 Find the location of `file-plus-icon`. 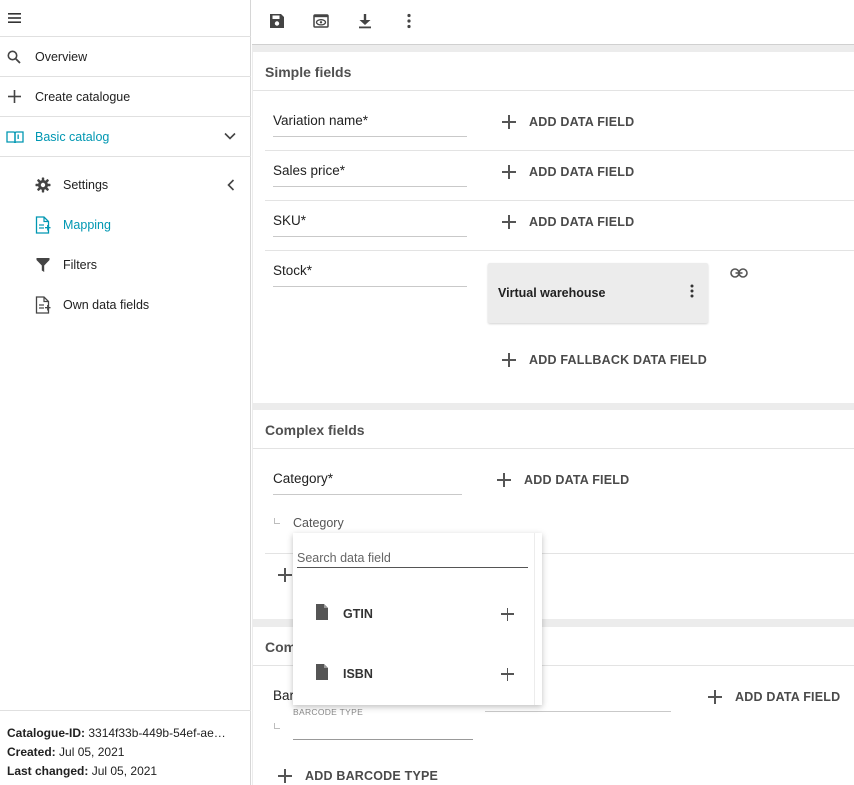

file-plus-icon is located at coordinates (43, 305).